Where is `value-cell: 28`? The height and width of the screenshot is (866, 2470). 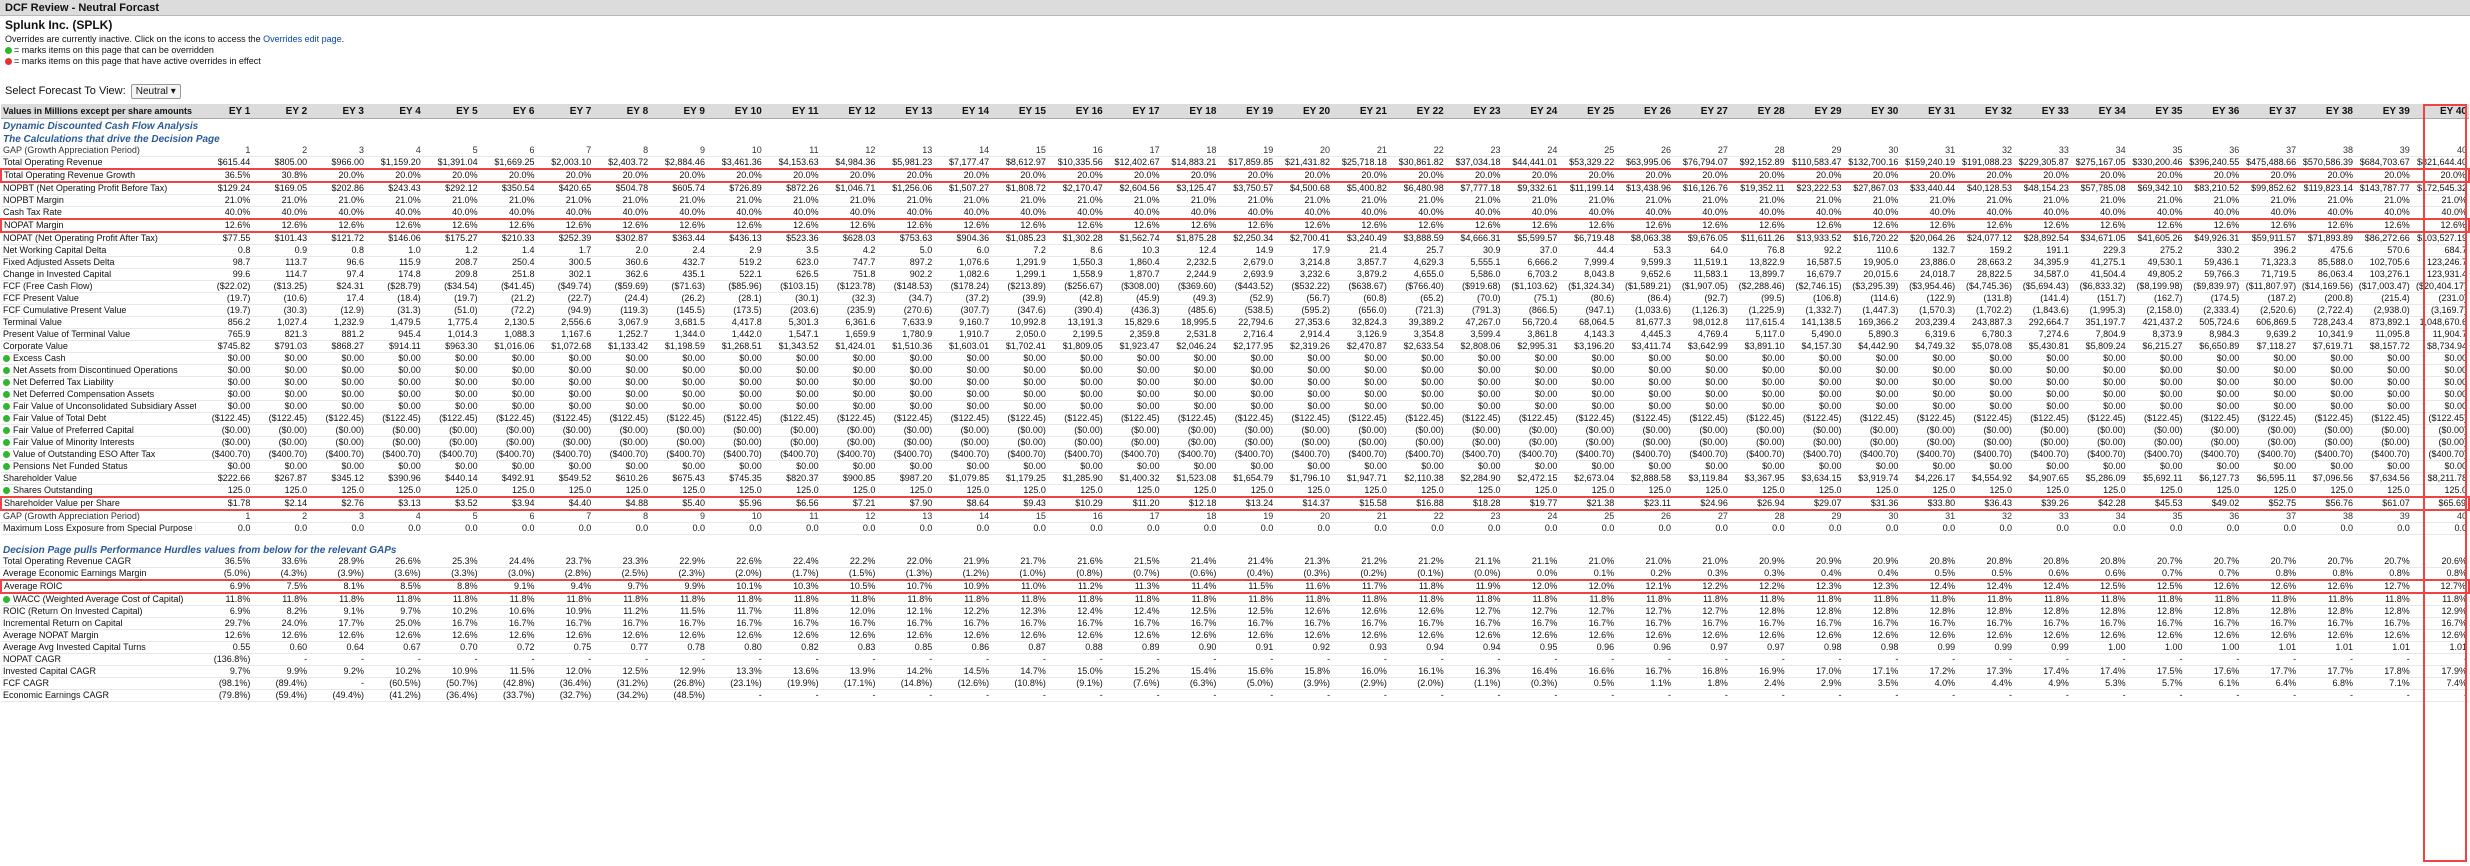 value-cell: 28 is located at coordinates (1758, 516).